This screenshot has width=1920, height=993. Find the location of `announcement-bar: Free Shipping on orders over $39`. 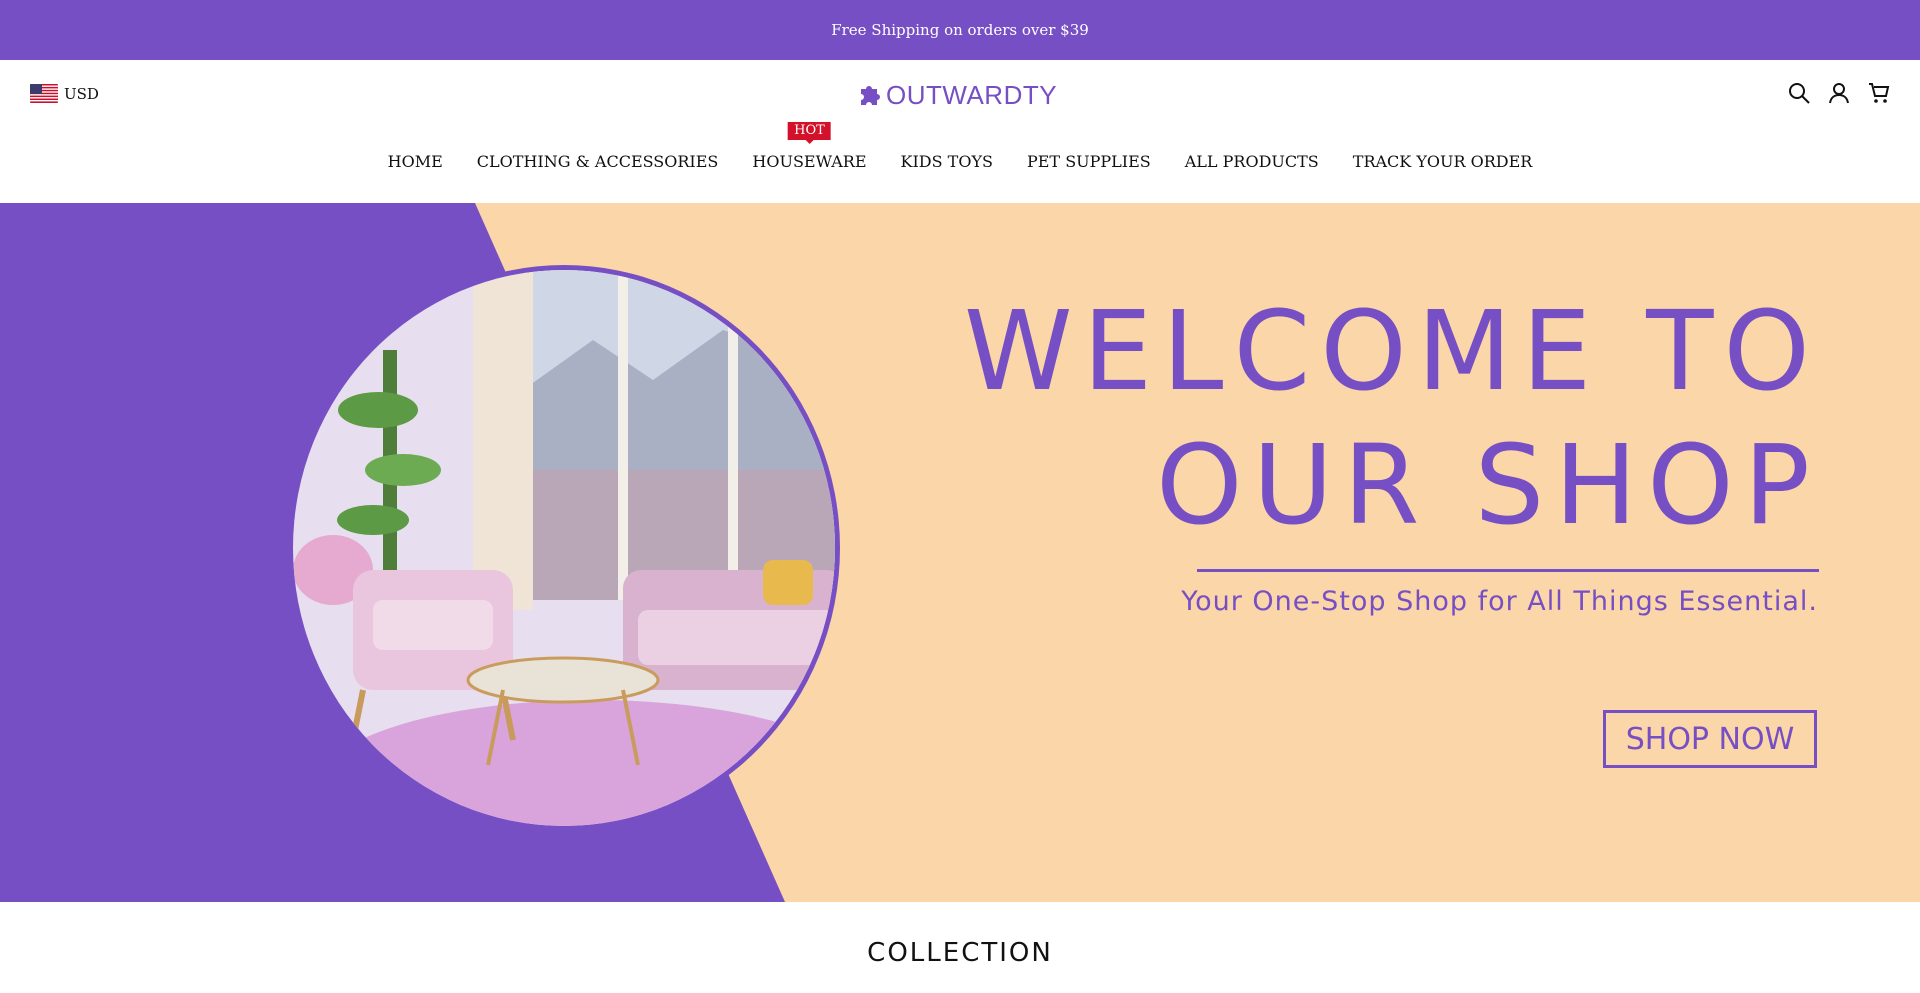

announcement-bar: Free Shipping on orders over $39 is located at coordinates (960, 30).